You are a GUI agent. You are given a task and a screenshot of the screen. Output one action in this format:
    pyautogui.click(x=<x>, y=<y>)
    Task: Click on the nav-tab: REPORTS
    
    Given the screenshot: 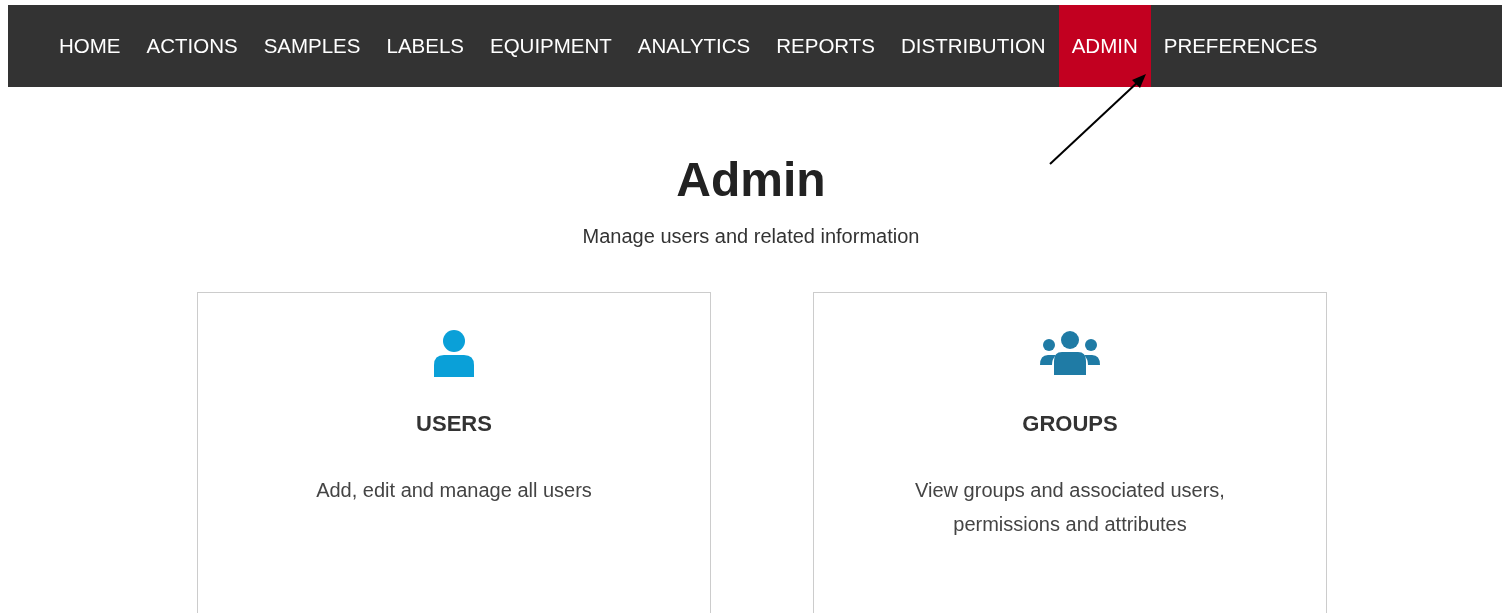 What is the action you would take?
    pyautogui.click(x=825, y=46)
    